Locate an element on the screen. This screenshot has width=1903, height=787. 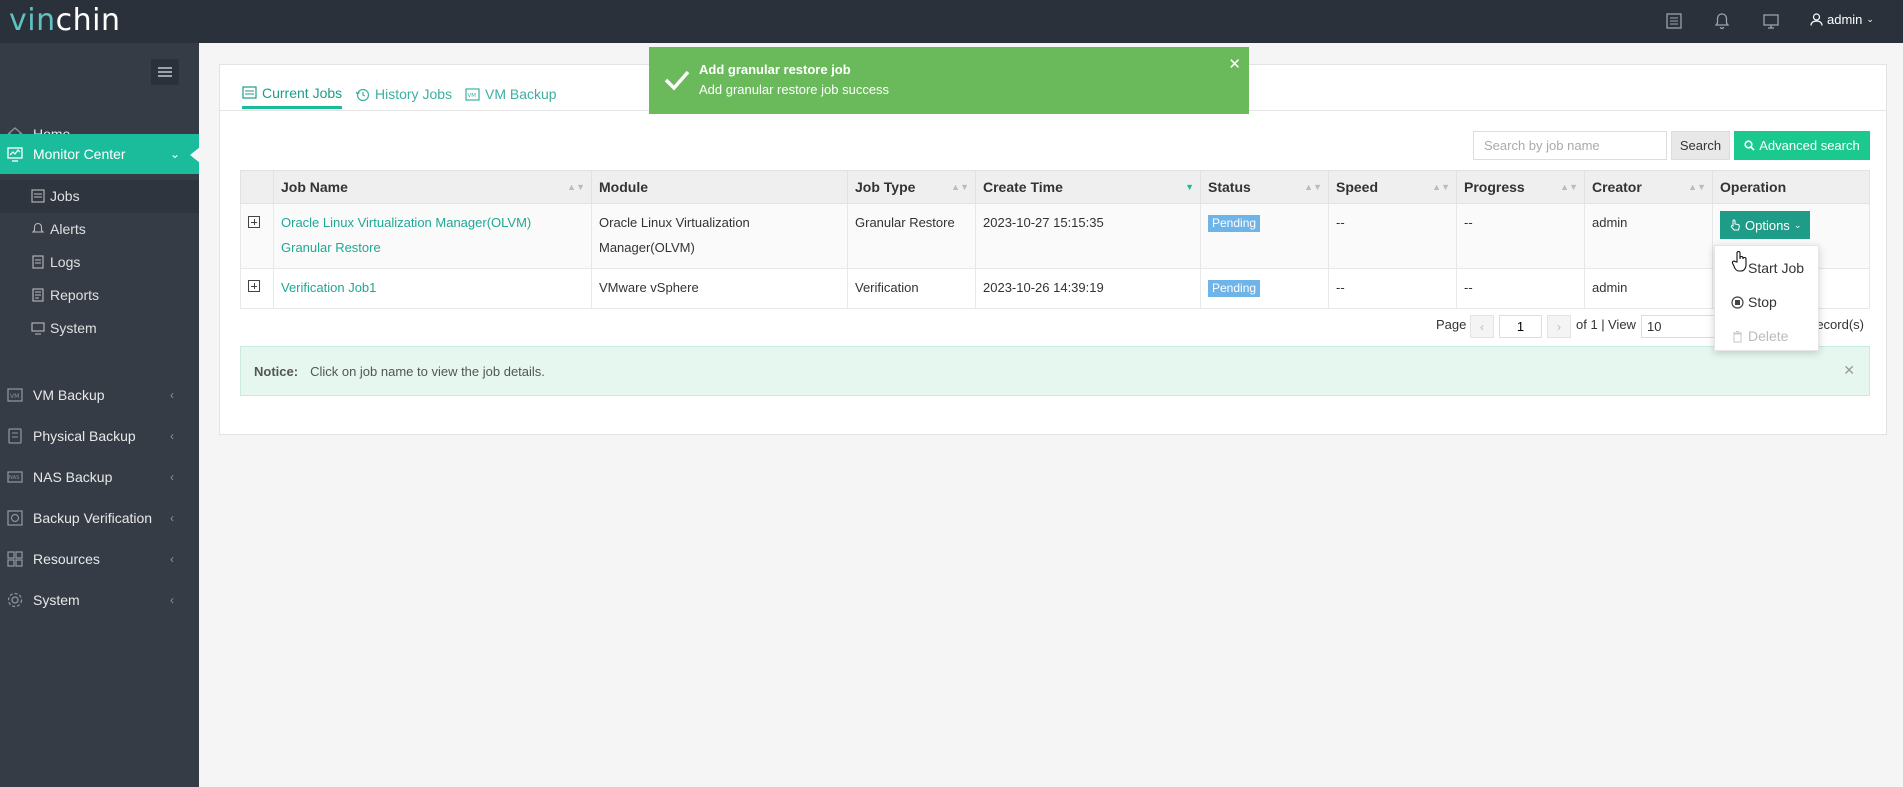
sidebar-subitem-system: System is located at coordinates (99, 328).